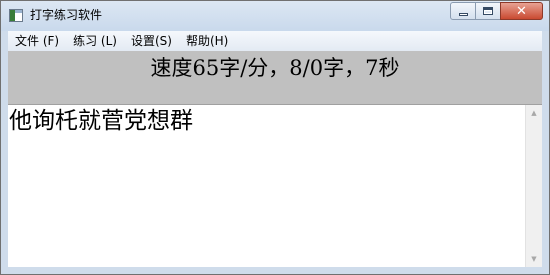  Describe the element at coordinates (95, 41) in the screenshot. I see `menu-practice: 练习 (L)` at that location.